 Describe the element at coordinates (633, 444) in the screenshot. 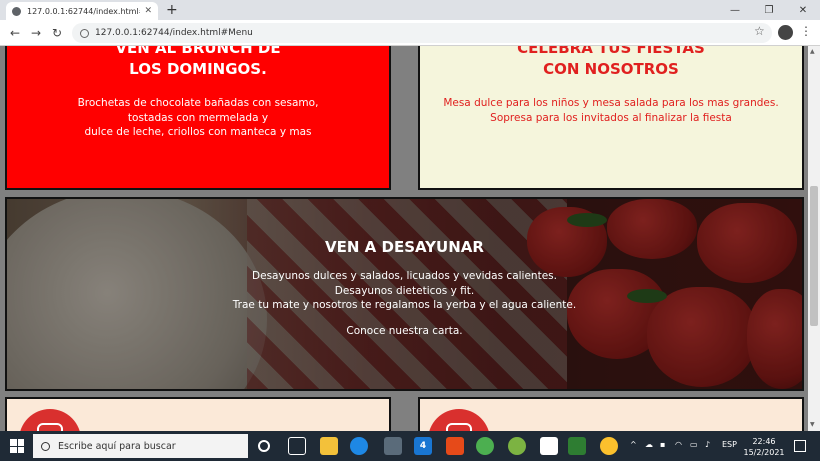

I see `tray-expand-icon: ^` at that location.